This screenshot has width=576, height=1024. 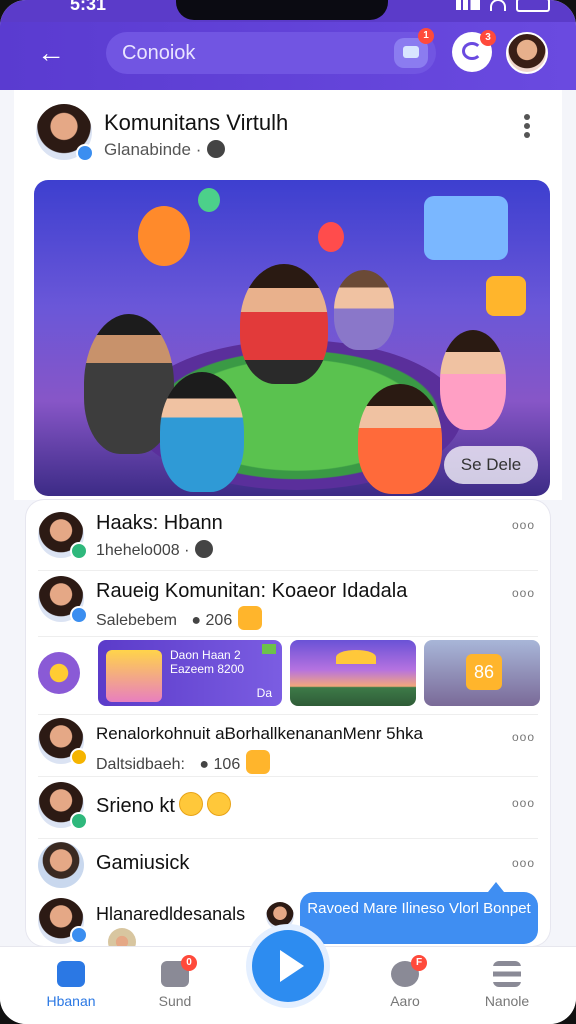 What do you see at coordinates (179, 971) in the screenshot?
I see `inbox-icon: 0` at bounding box center [179, 971].